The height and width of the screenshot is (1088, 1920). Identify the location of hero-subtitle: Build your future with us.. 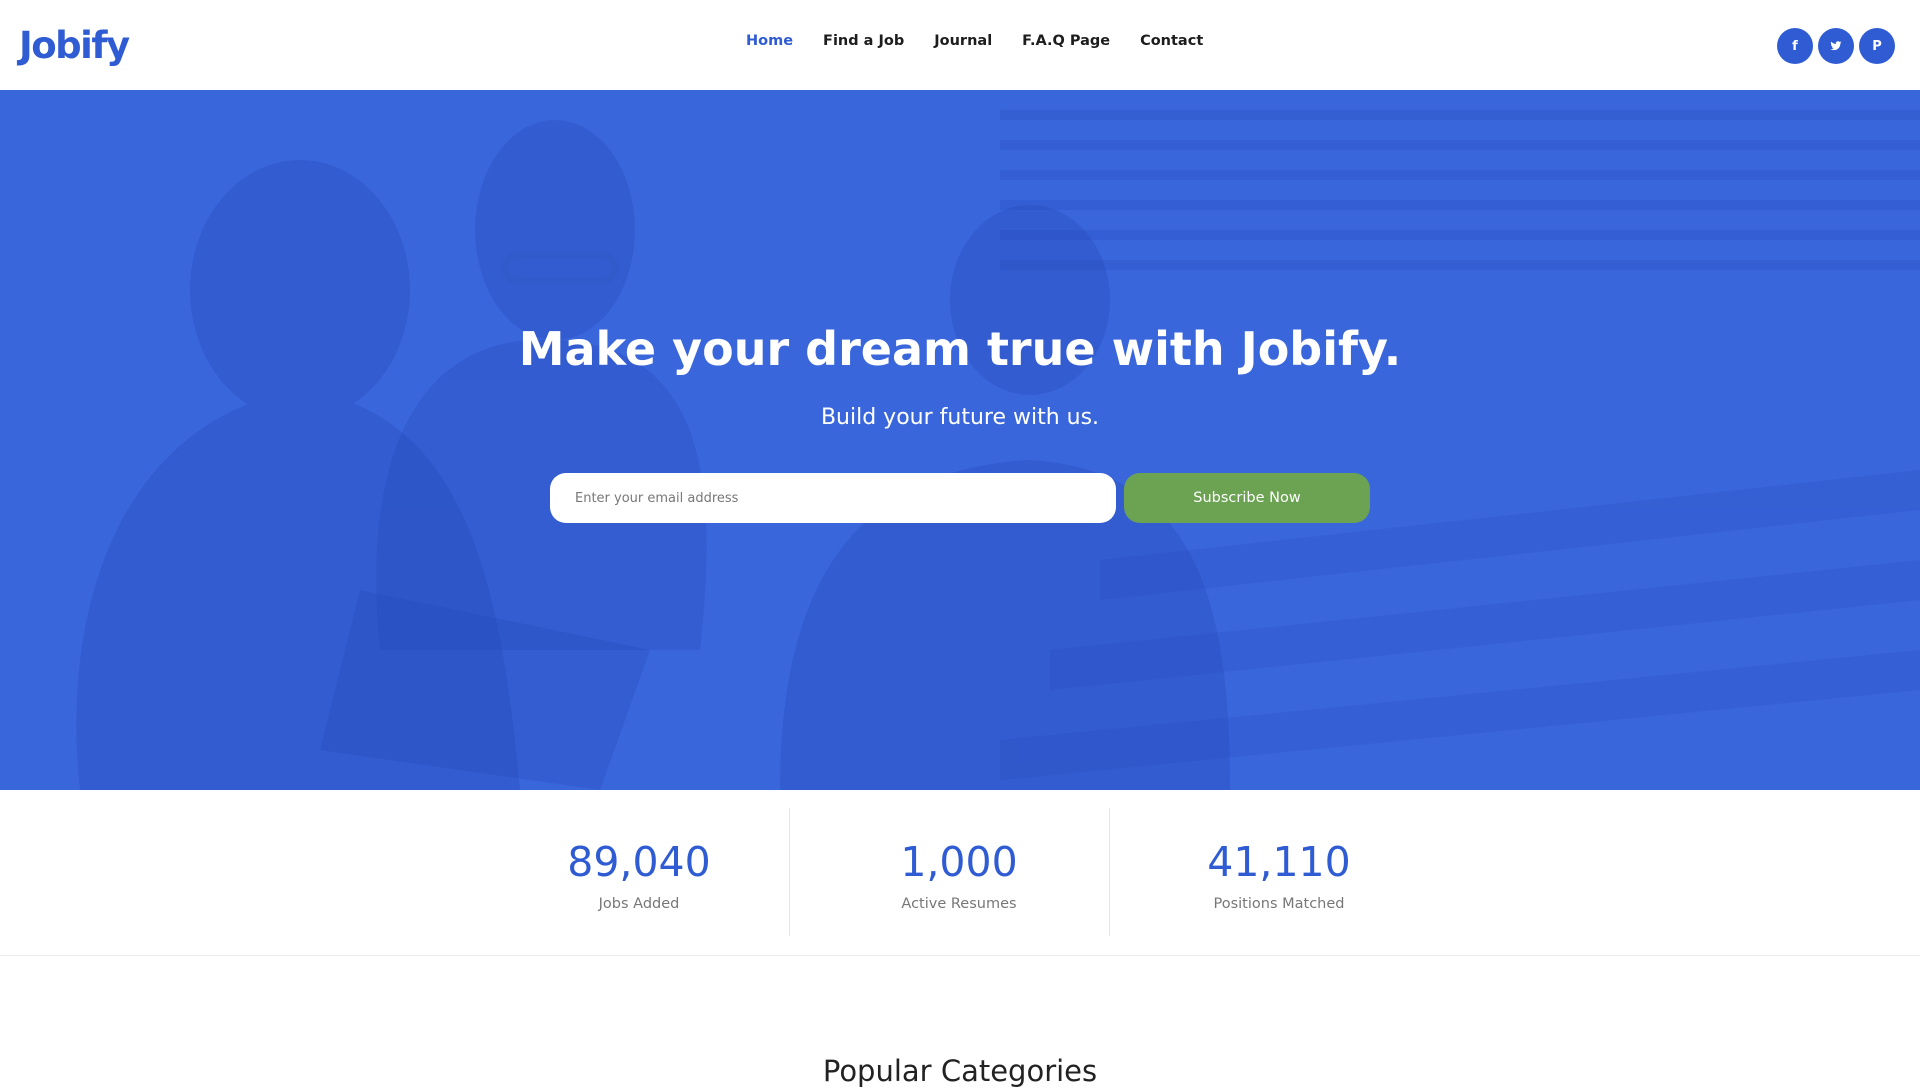
(960, 417).